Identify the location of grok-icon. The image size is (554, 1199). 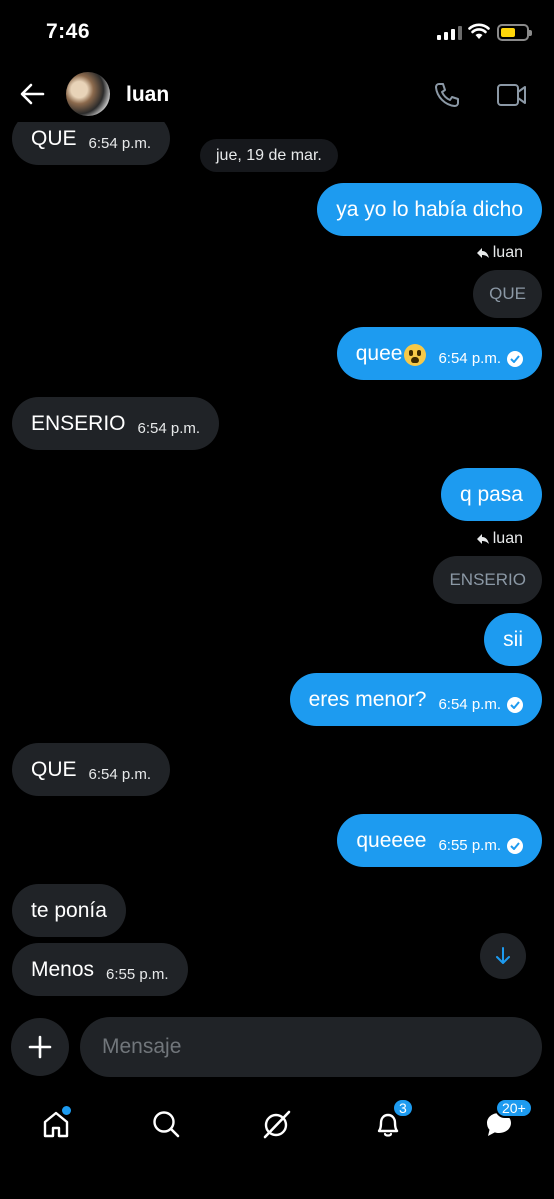
(277, 1124).